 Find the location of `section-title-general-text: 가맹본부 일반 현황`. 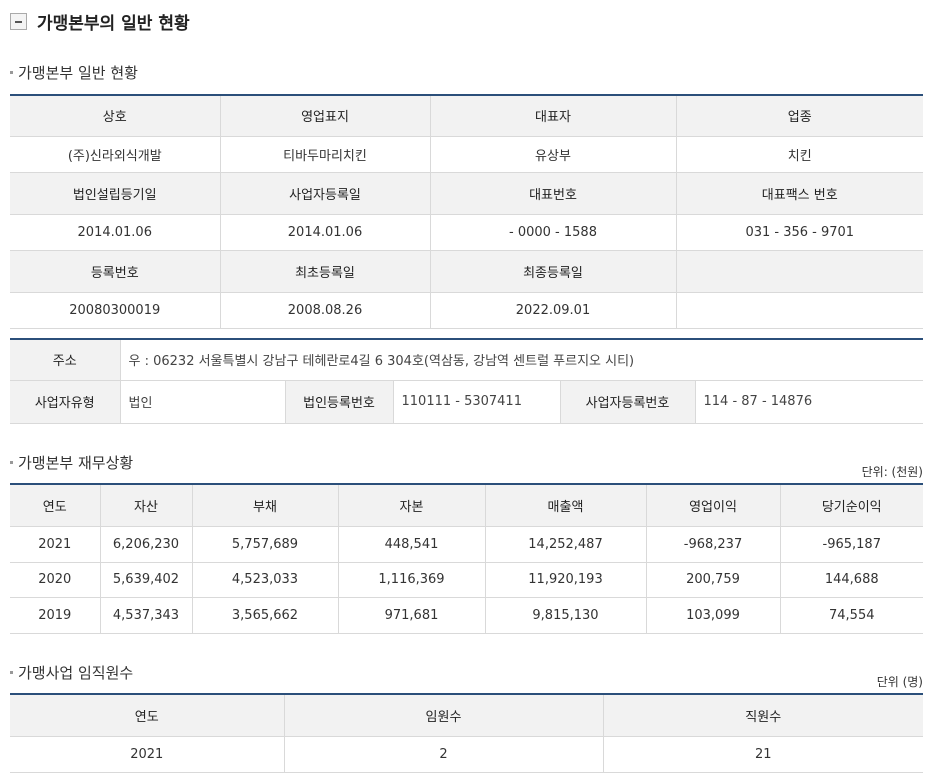

section-title-general-text: 가맹본부 일반 현황 is located at coordinates (78, 73).